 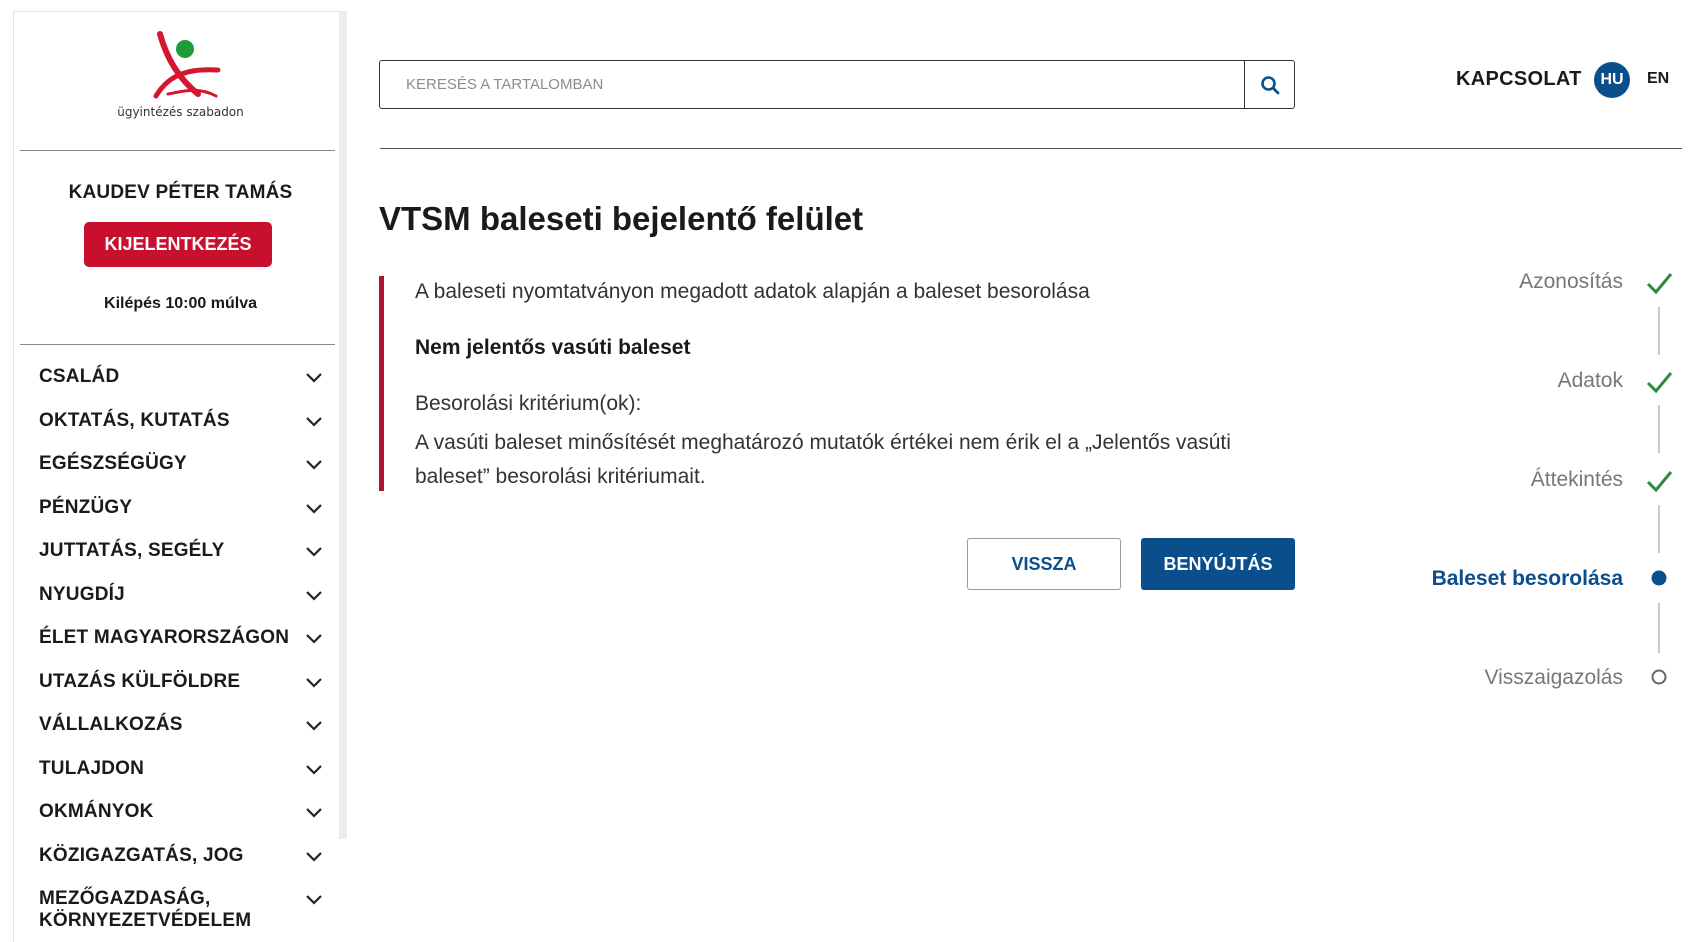 What do you see at coordinates (1553, 677) in the screenshot?
I see `step-label-visszaigazolas: Visszaigazolás` at bounding box center [1553, 677].